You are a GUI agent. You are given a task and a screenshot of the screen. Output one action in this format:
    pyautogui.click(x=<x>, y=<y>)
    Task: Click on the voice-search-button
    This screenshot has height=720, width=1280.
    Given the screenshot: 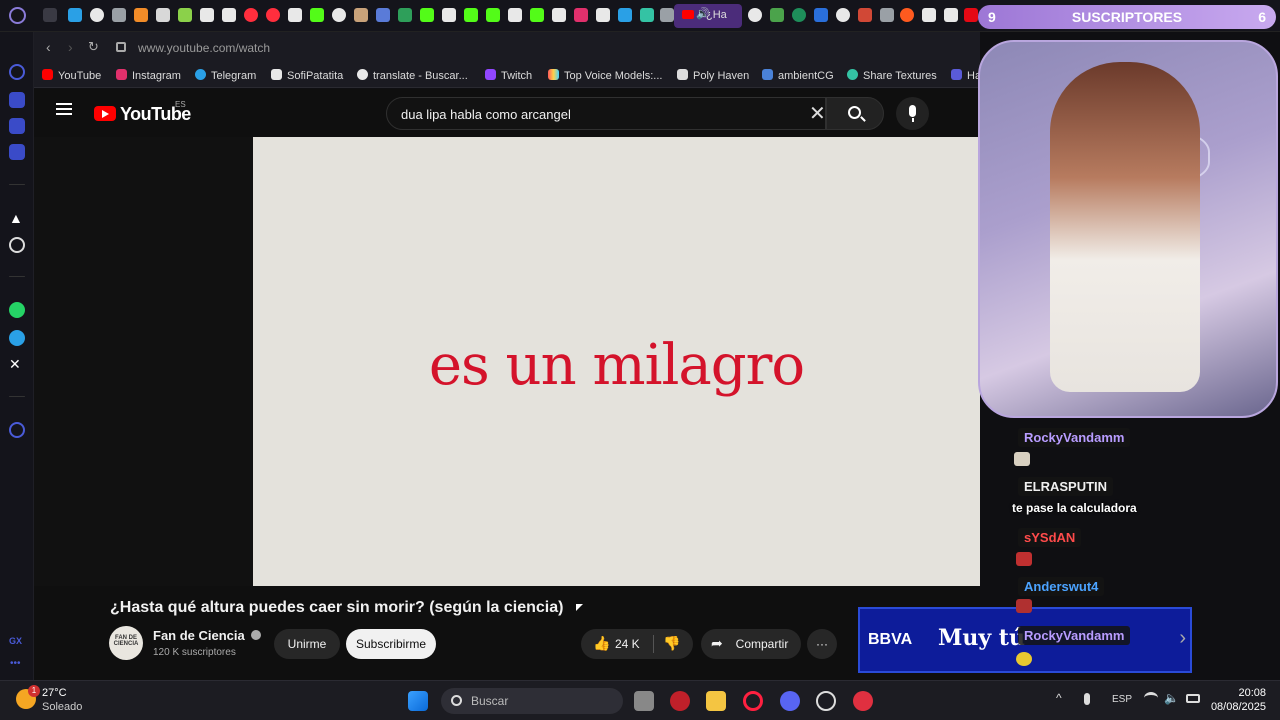 What is the action you would take?
    pyautogui.click(x=912, y=113)
    